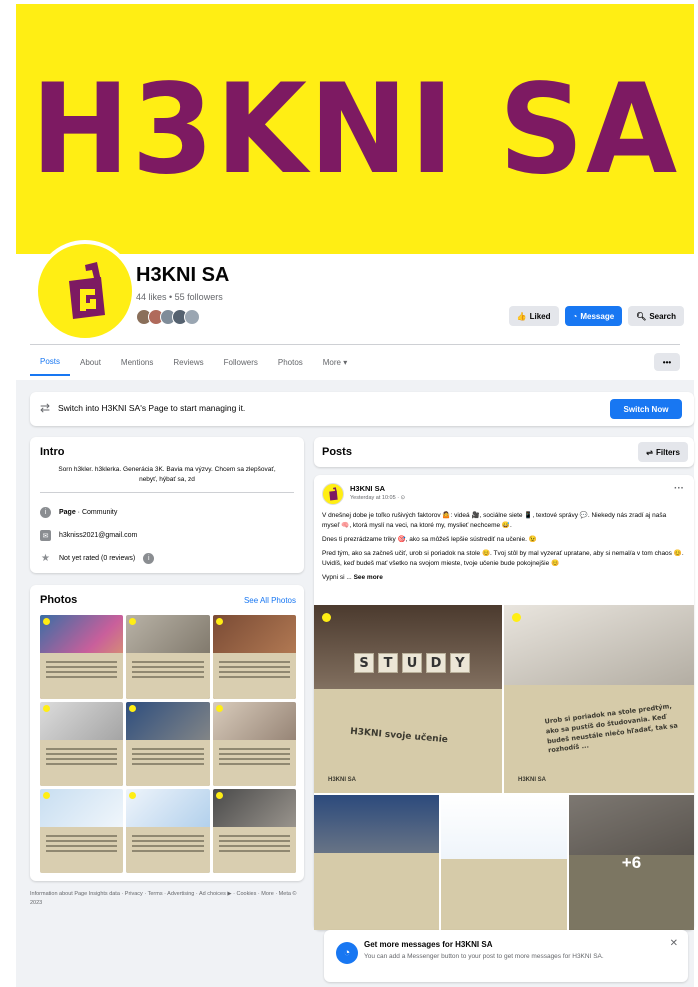 The height and width of the screenshot is (987, 698). What do you see at coordinates (663, 452) in the screenshot?
I see `filters-button: ⇌ Filters` at bounding box center [663, 452].